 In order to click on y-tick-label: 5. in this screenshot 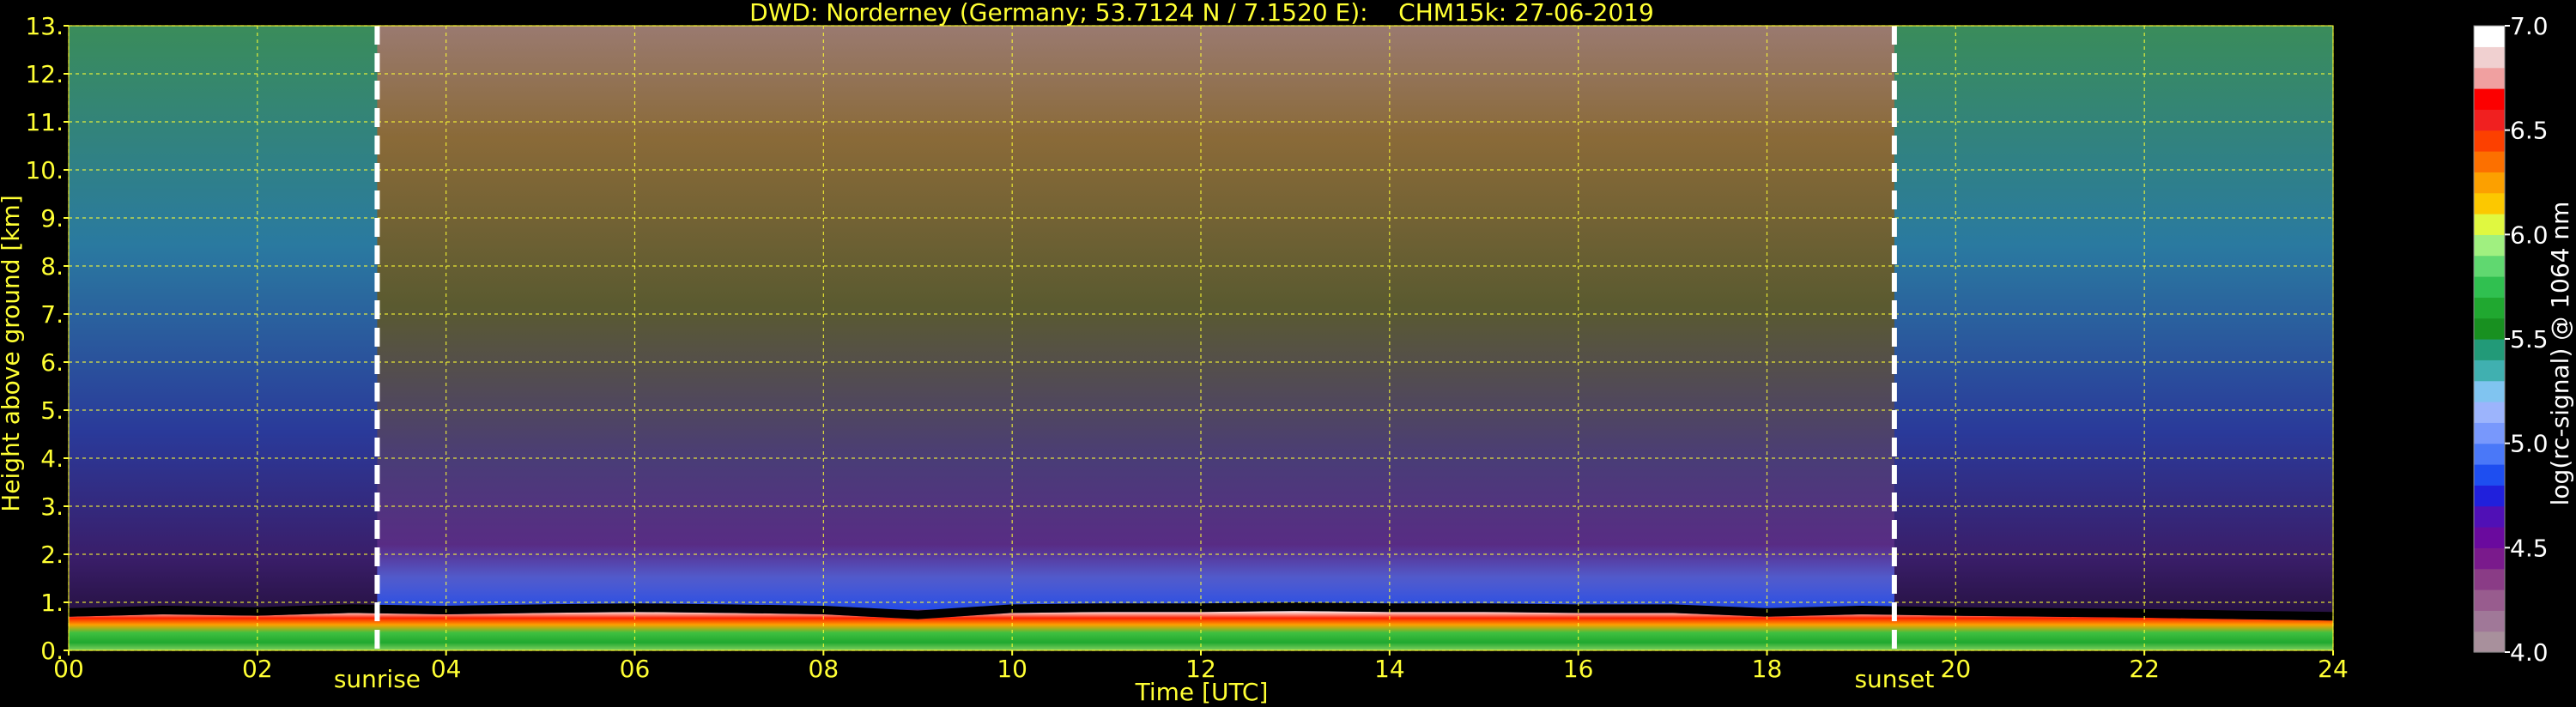, I will do `click(52, 411)`.